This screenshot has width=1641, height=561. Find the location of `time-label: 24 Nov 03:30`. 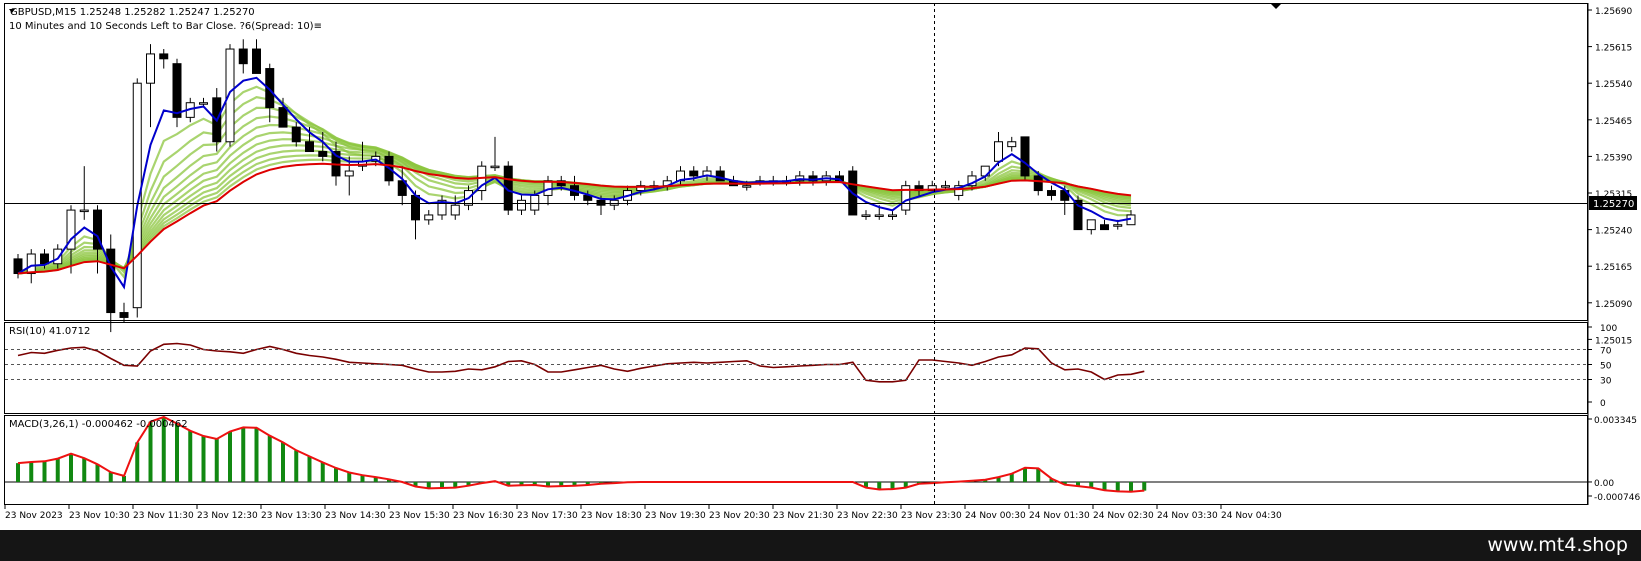

time-label: 24 Nov 03:30 is located at coordinates (1187, 516).